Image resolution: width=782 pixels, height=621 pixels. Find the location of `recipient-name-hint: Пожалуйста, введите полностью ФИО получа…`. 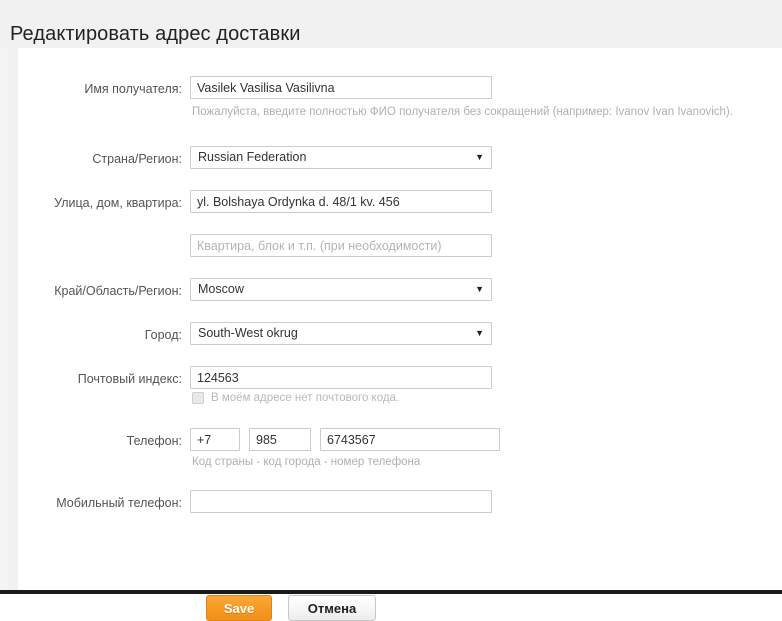

recipient-name-hint: Пожалуйста, введите полностью ФИО получа… is located at coordinates (462, 112).